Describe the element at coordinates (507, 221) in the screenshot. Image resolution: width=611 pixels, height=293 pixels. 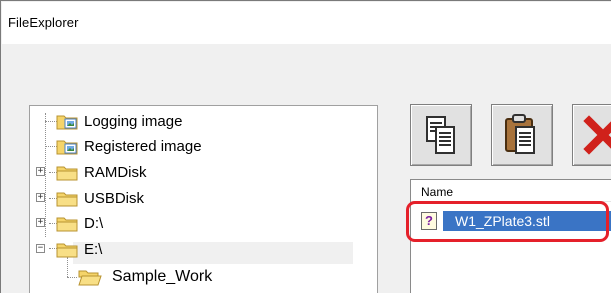
I see `highlight-annotation` at that location.